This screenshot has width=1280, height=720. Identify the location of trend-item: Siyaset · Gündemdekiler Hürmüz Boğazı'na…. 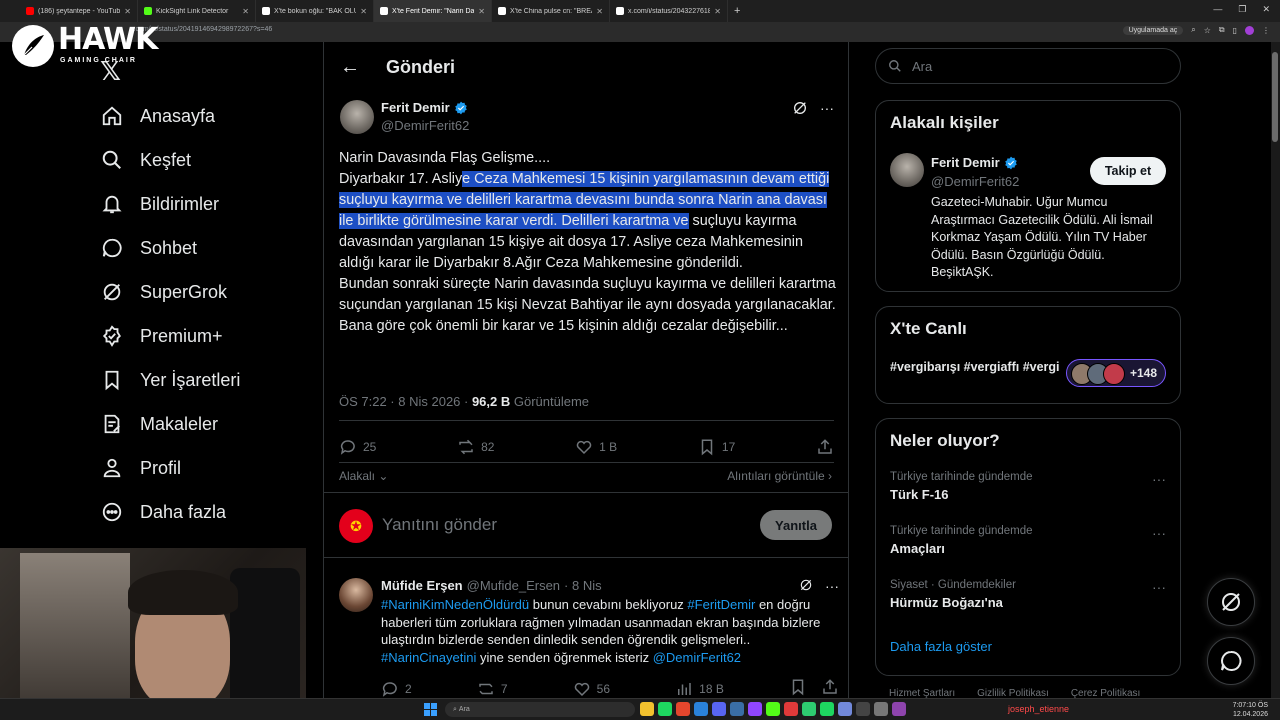
(1028, 594).